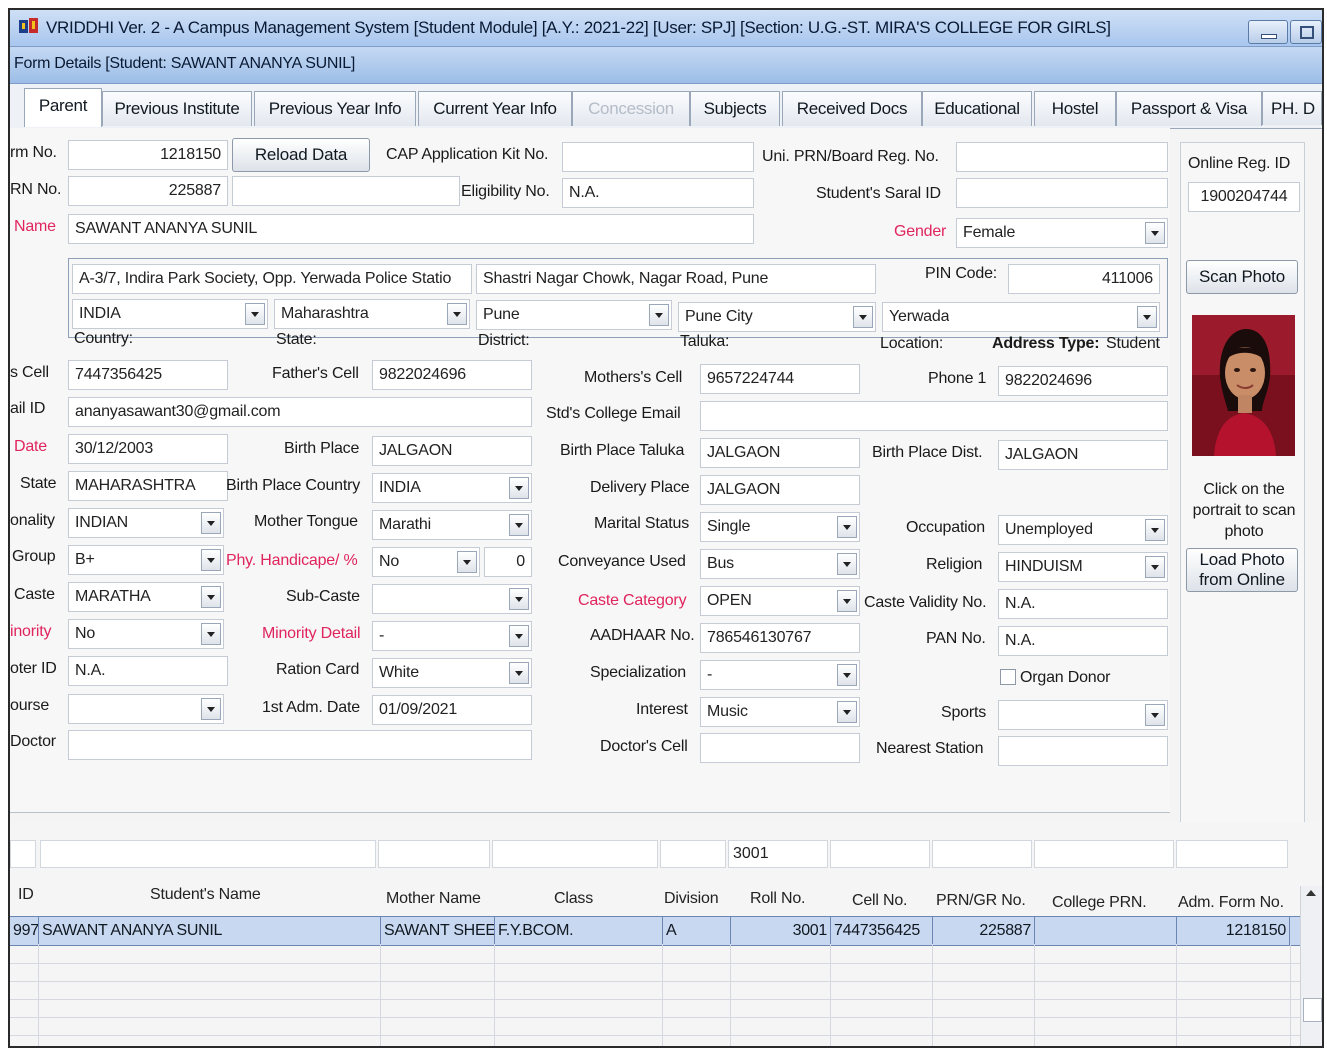 This screenshot has height=1049, width=1327. What do you see at coordinates (780, 564) in the screenshot?
I see `conveyance-select: Bus` at bounding box center [780, 564].